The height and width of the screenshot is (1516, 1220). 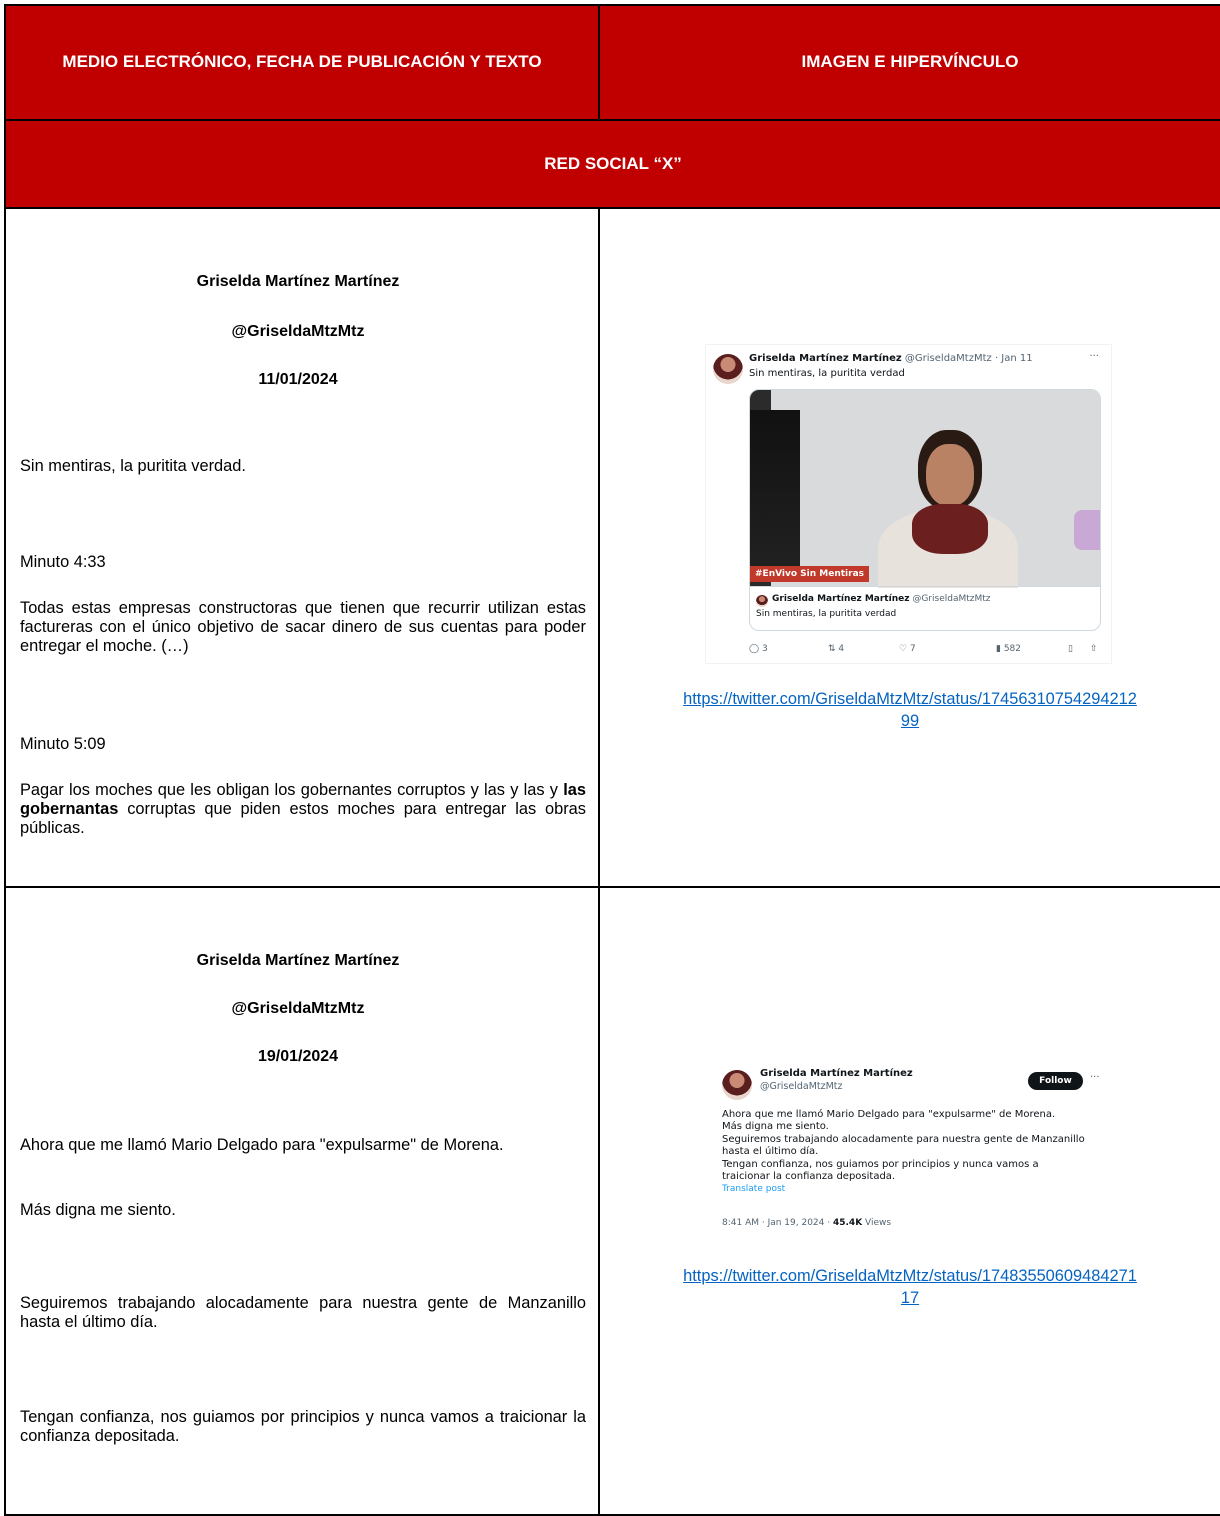 I want to click on section-header-label: RED SOCIAL “X”, so click(x=613, y=163).